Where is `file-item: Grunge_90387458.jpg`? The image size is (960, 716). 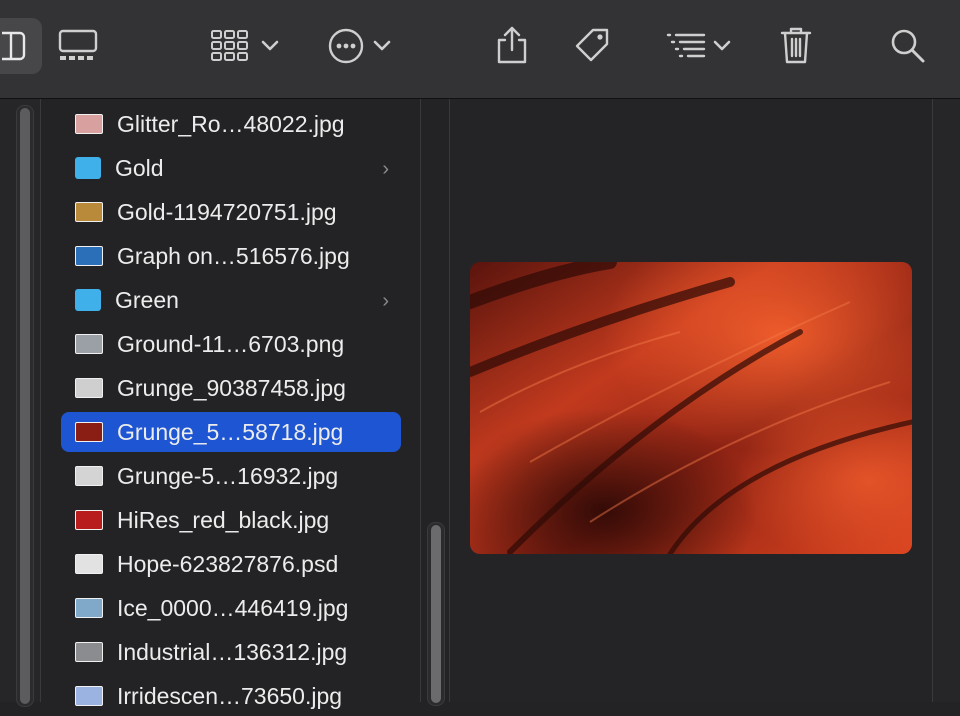
file-item: Grunge_90387458.jpg is located at coordinates (231, 388).